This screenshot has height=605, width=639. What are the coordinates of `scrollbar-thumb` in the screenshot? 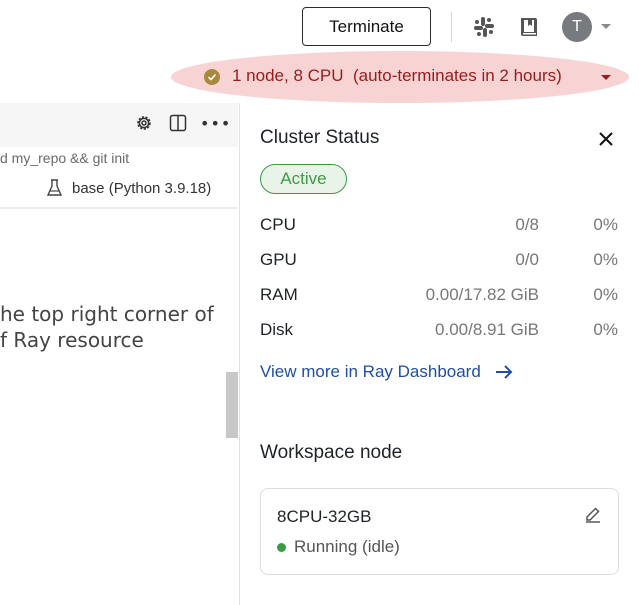 It's located at (232, 405).